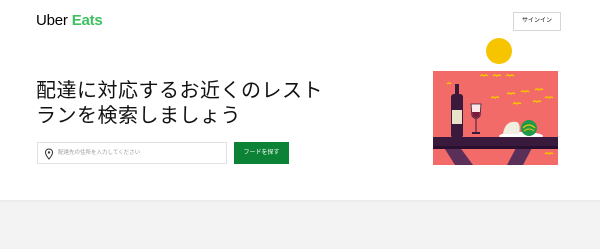 The image size is (600, 249). I want to click on signin-button: サインイン, so click(537, 21).